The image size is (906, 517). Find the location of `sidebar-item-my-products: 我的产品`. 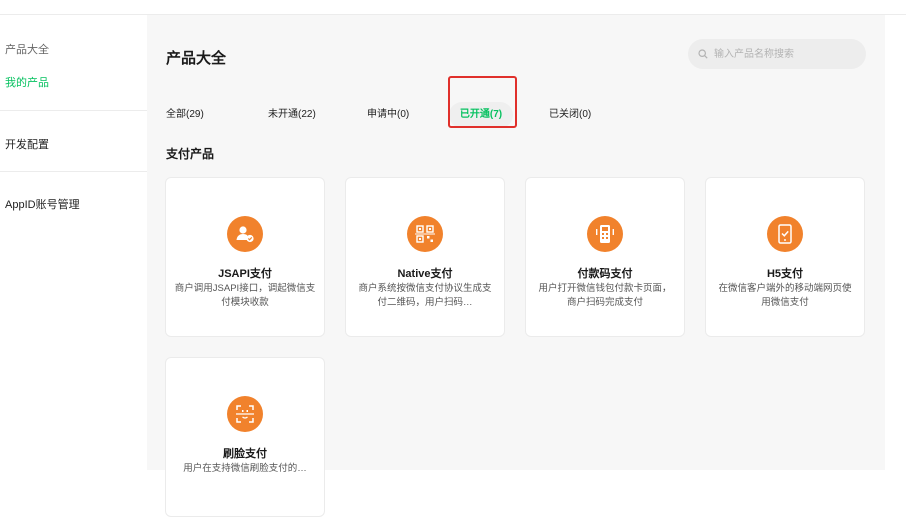

sidebar-item-my-products: 我的产品 is located at coordinates (27, 82).